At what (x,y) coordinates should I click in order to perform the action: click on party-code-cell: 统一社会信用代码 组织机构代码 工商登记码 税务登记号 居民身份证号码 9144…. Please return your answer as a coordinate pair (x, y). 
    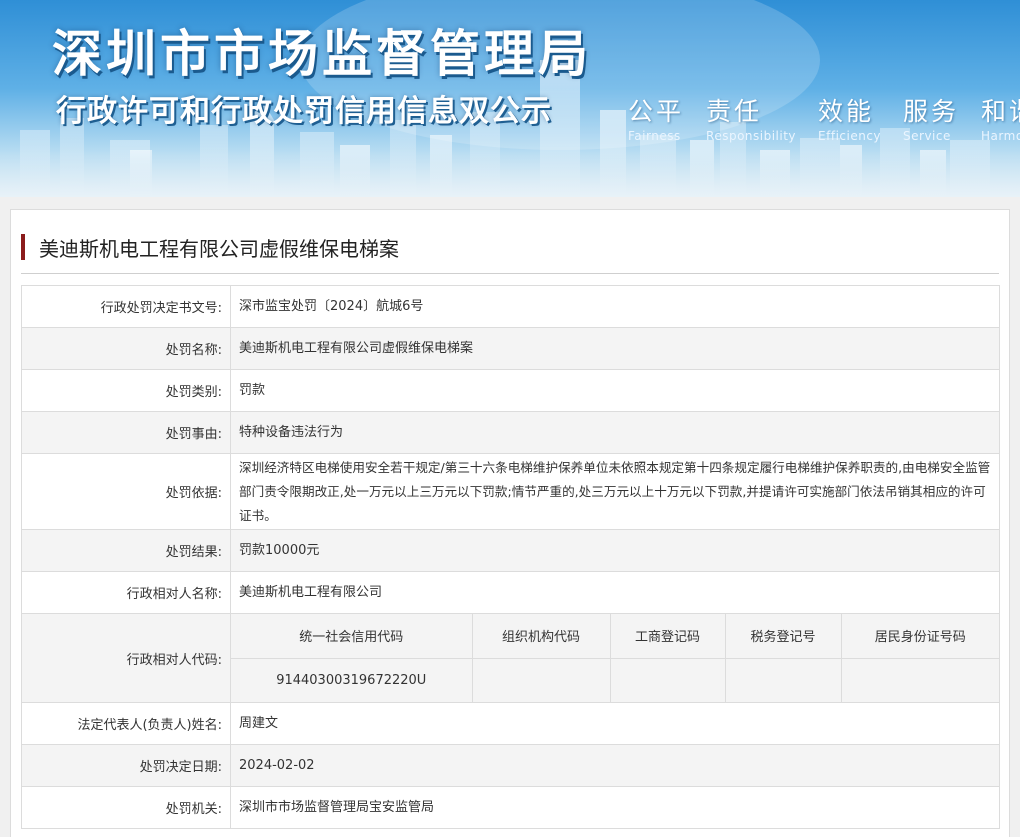
    Looking at the image, I should click on (615, 658).